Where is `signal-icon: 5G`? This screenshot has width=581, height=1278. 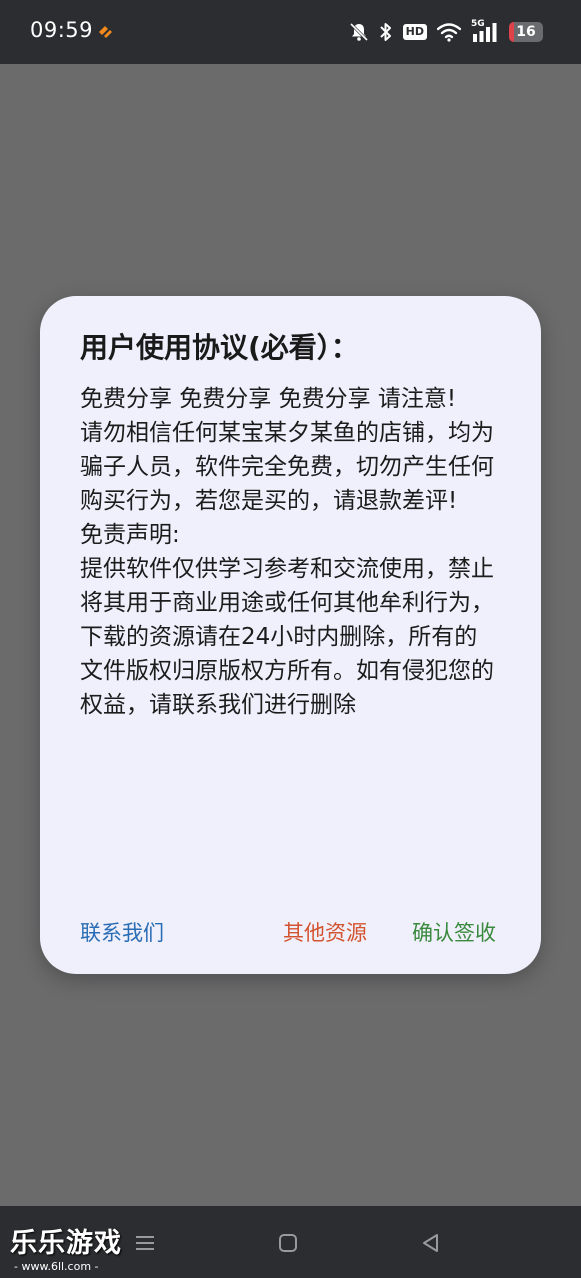 signal-icon: 5G is located at coordinates (485, 31).